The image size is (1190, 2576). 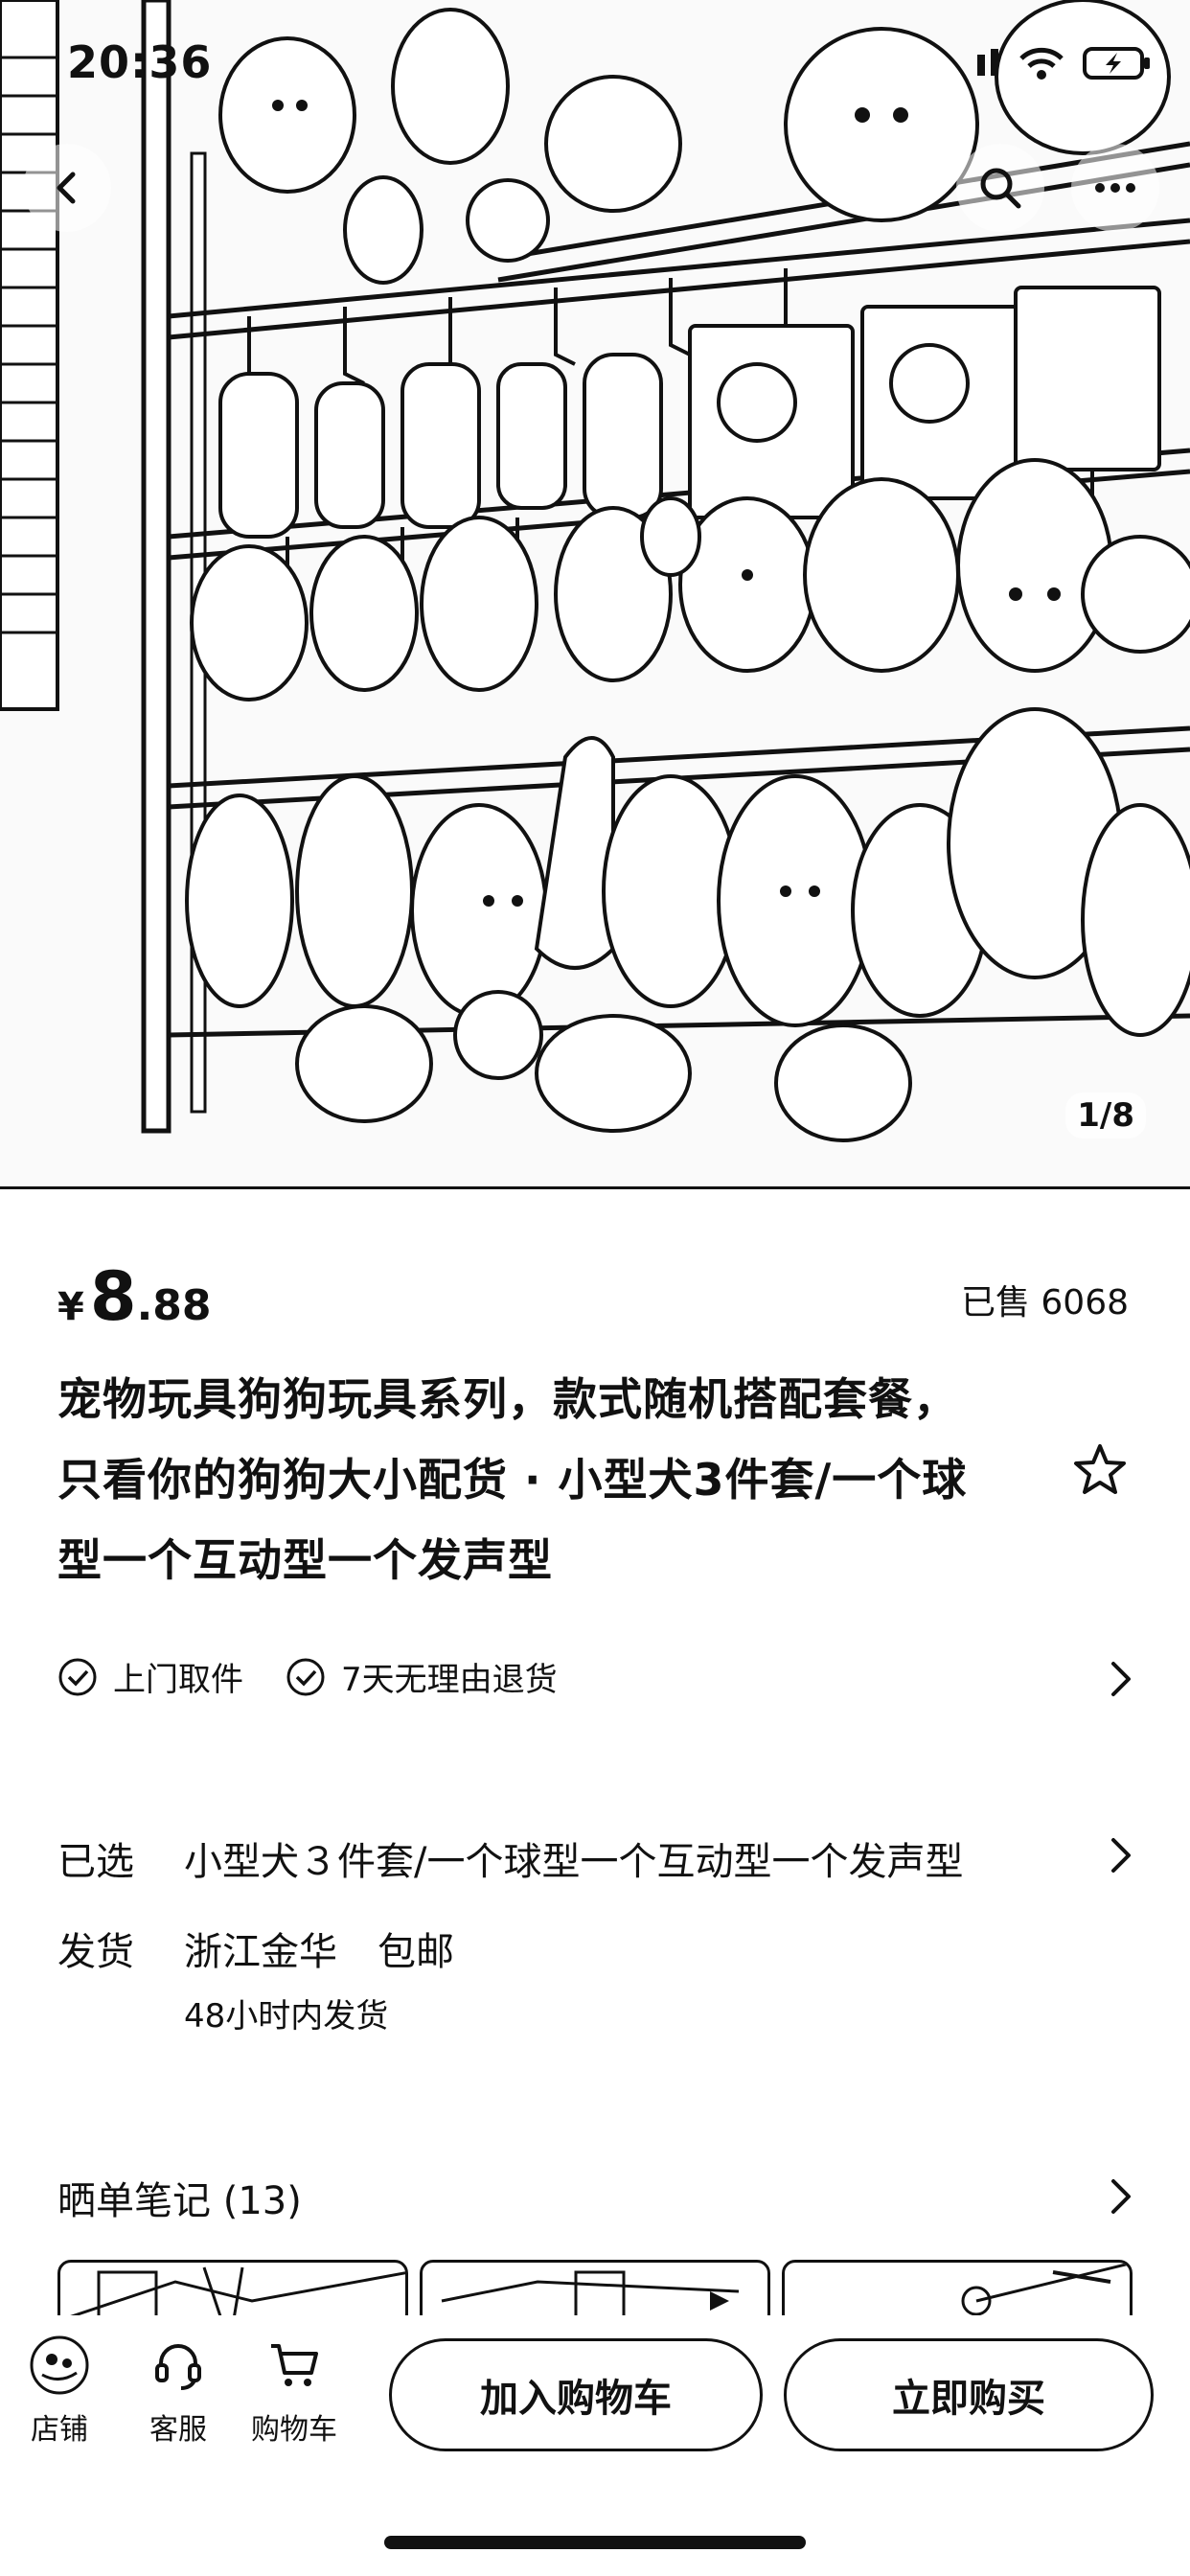 I want to click on favorite-button, so click(x=1100, y=1472).